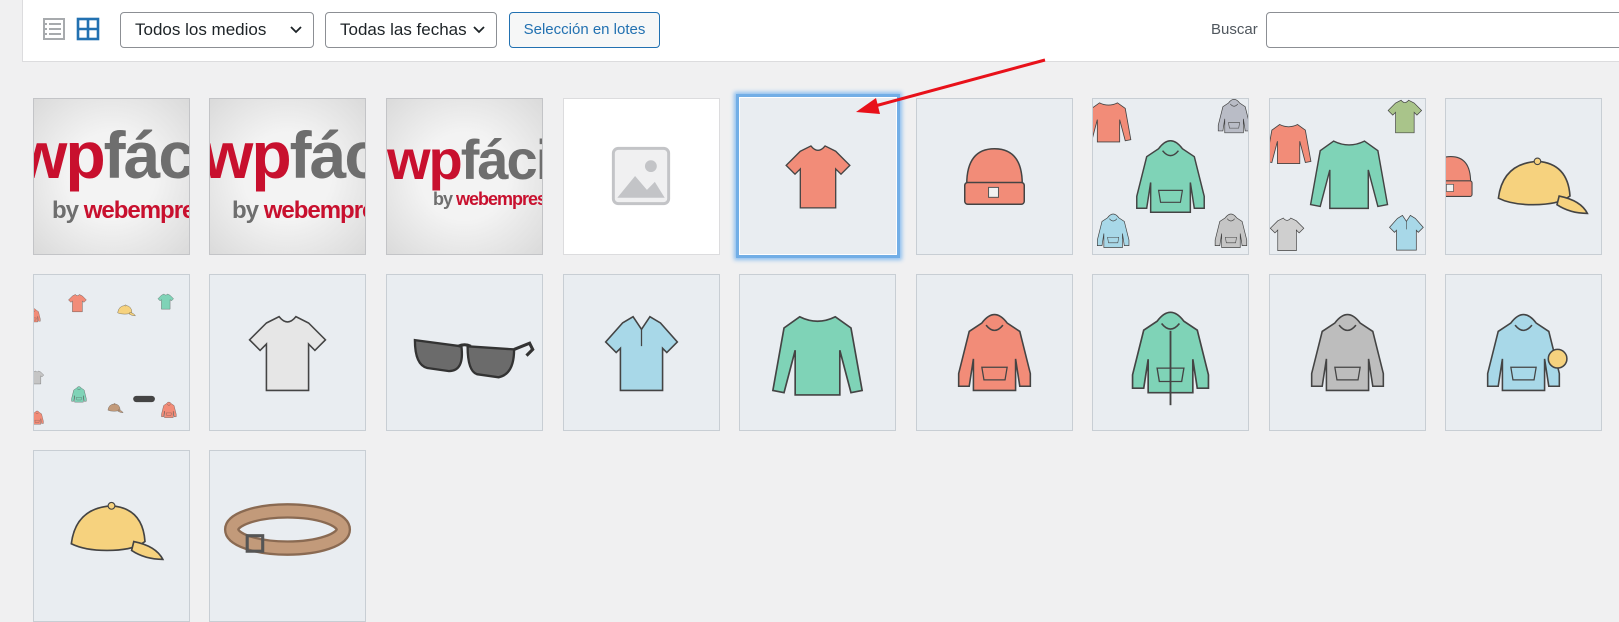  I want to click on media-tile-placeholder, so click(641, 176).